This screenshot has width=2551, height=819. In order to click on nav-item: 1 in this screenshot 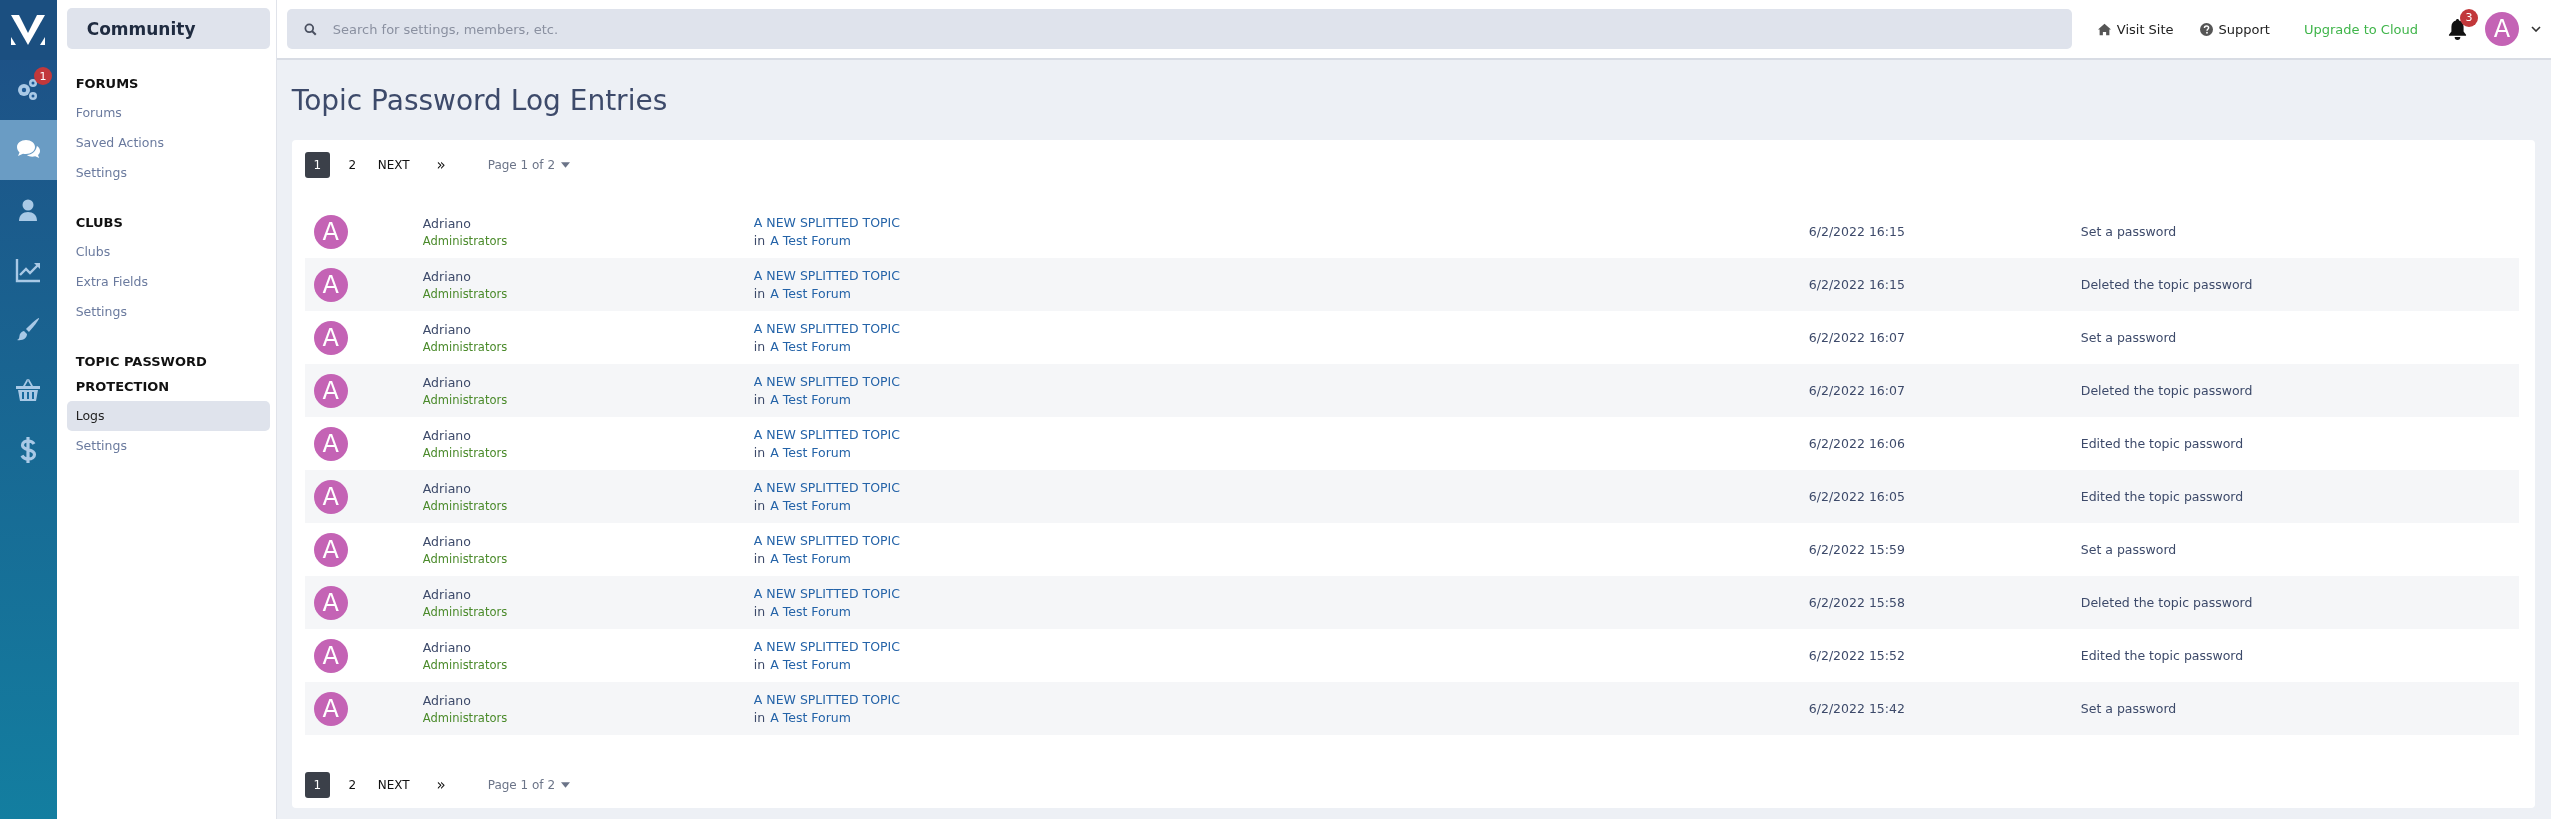, I will do `click(28, 90)`.